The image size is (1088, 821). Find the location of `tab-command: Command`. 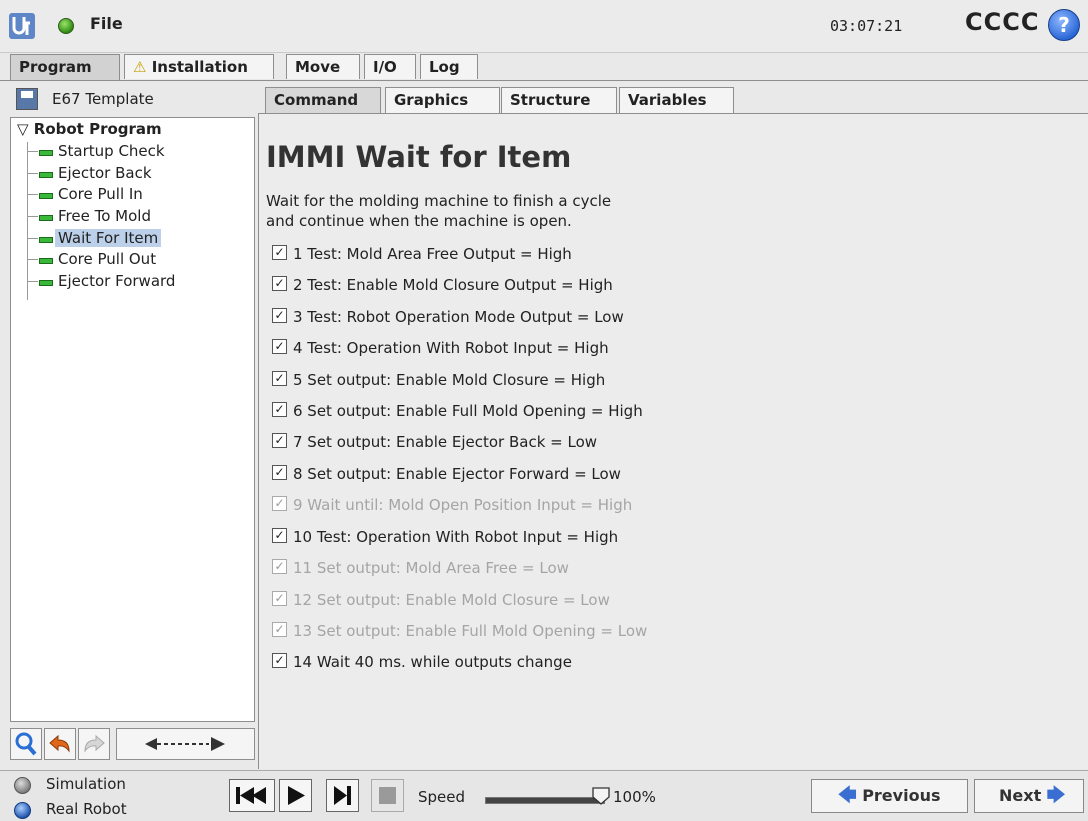

tab-command: Command is located at coordinates (323, 100).